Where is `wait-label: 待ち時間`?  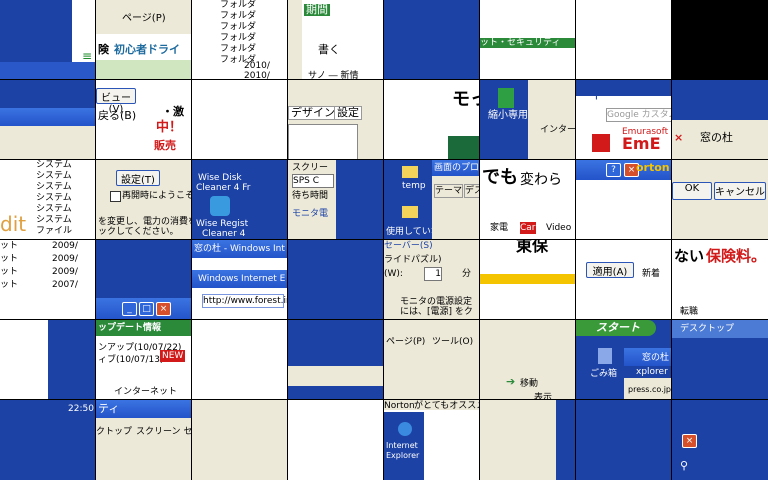
wait-label: 待ち時間 is located at coordinates (310, 196).